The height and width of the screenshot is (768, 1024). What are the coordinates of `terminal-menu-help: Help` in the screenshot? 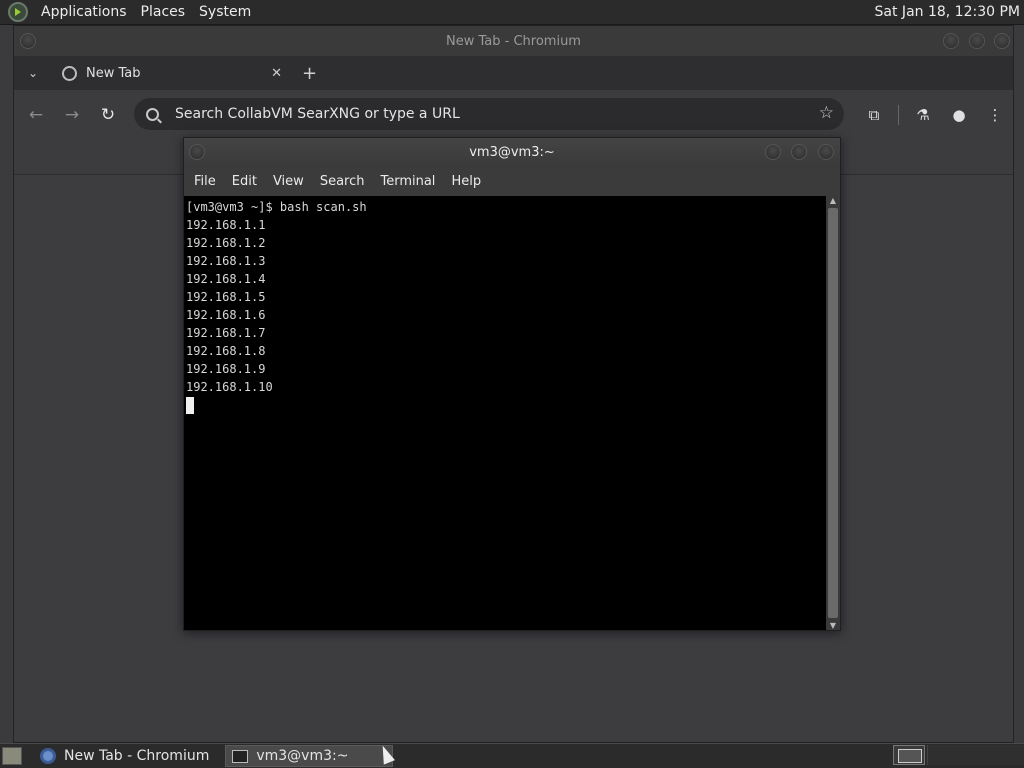 It's located at (466, 181).